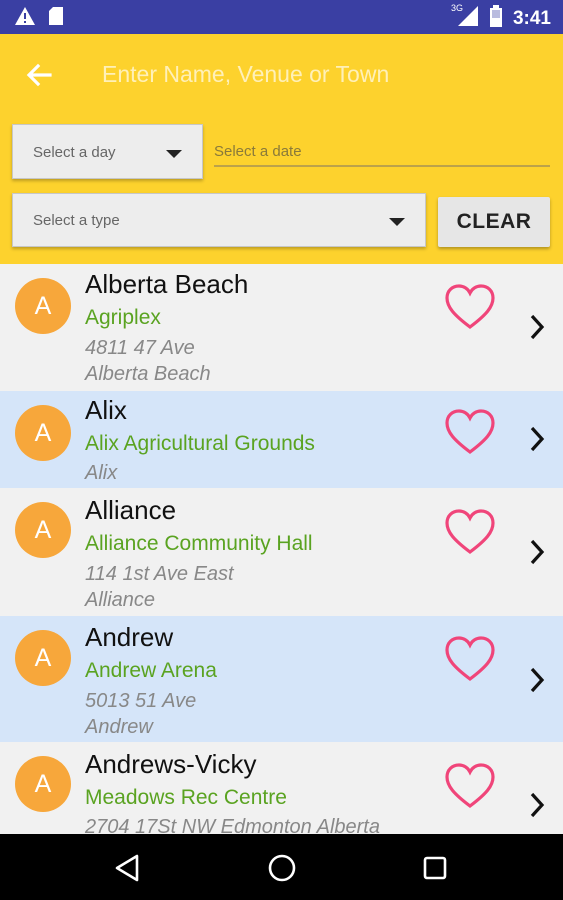 The image size is (563, 900). What do you see at coordinates (120, 600) in the screenshot?
I see `address-line: Alliance` at bounding box center [120, 600].